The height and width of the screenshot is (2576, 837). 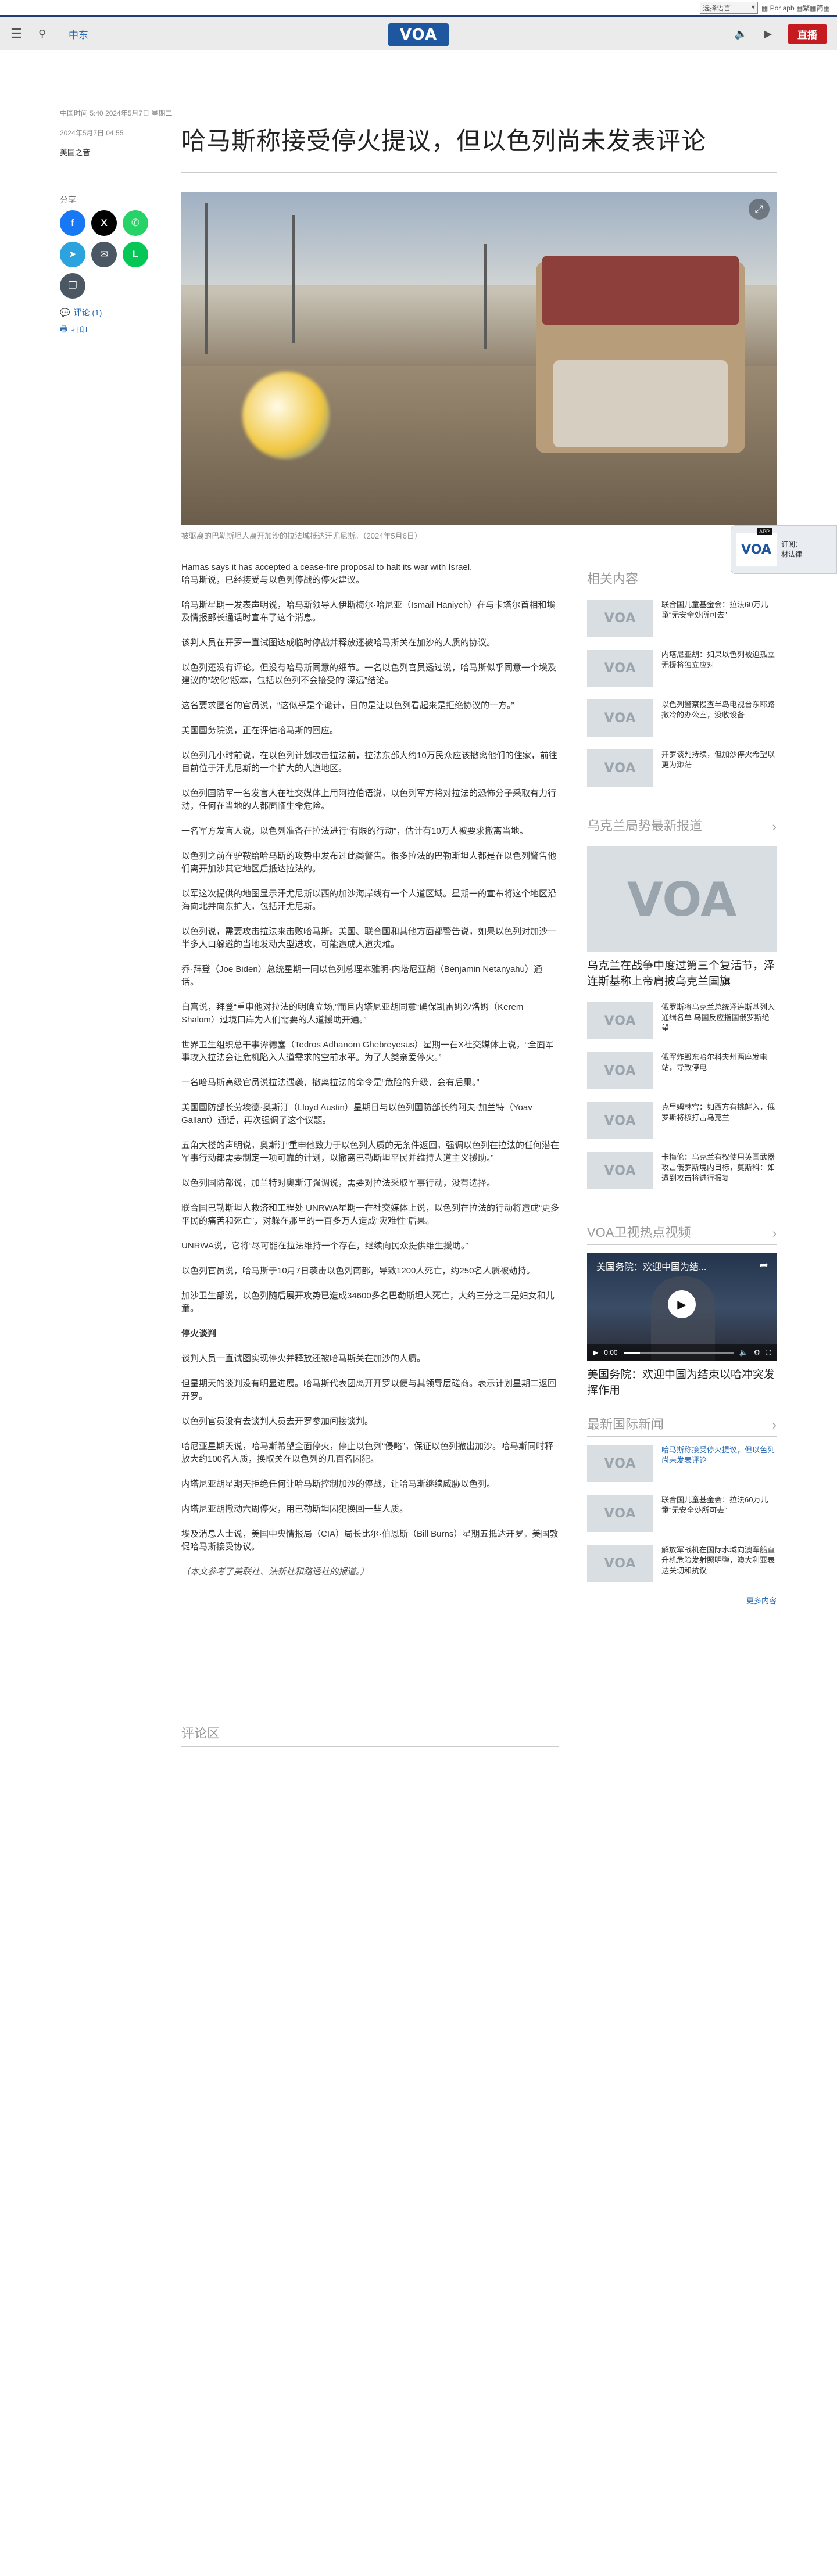 I want to click on comments-link-label: 评论 (1), so click(x=87, y=312).